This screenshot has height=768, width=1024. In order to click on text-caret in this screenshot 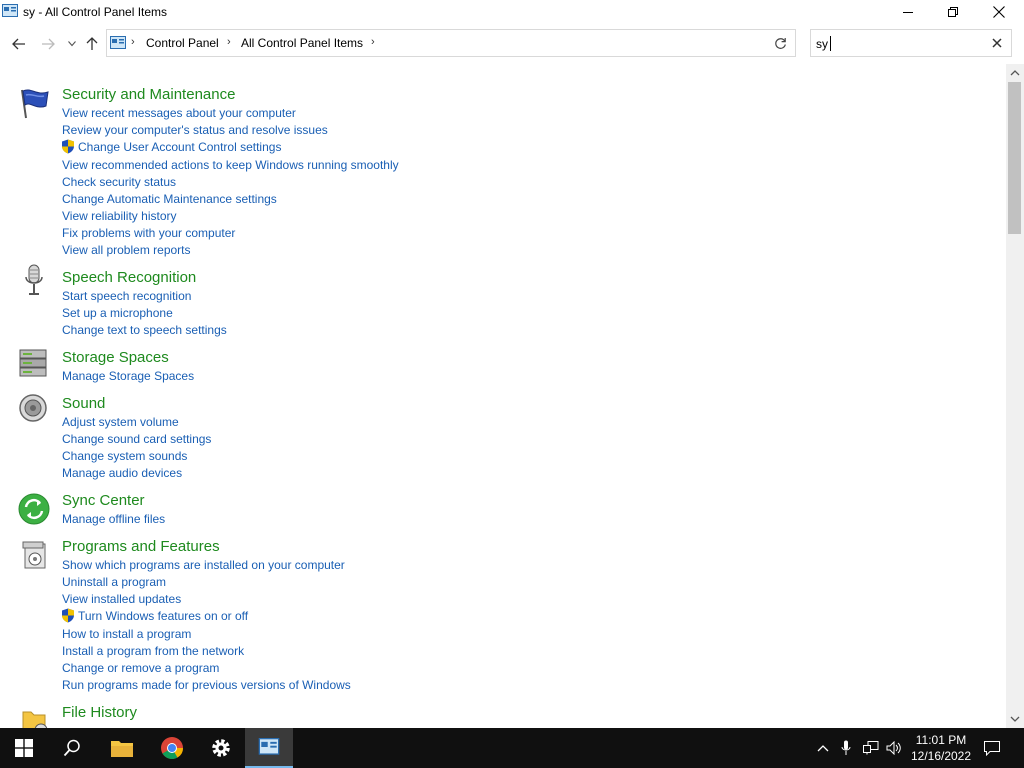, I will do `click(830, 43)`.